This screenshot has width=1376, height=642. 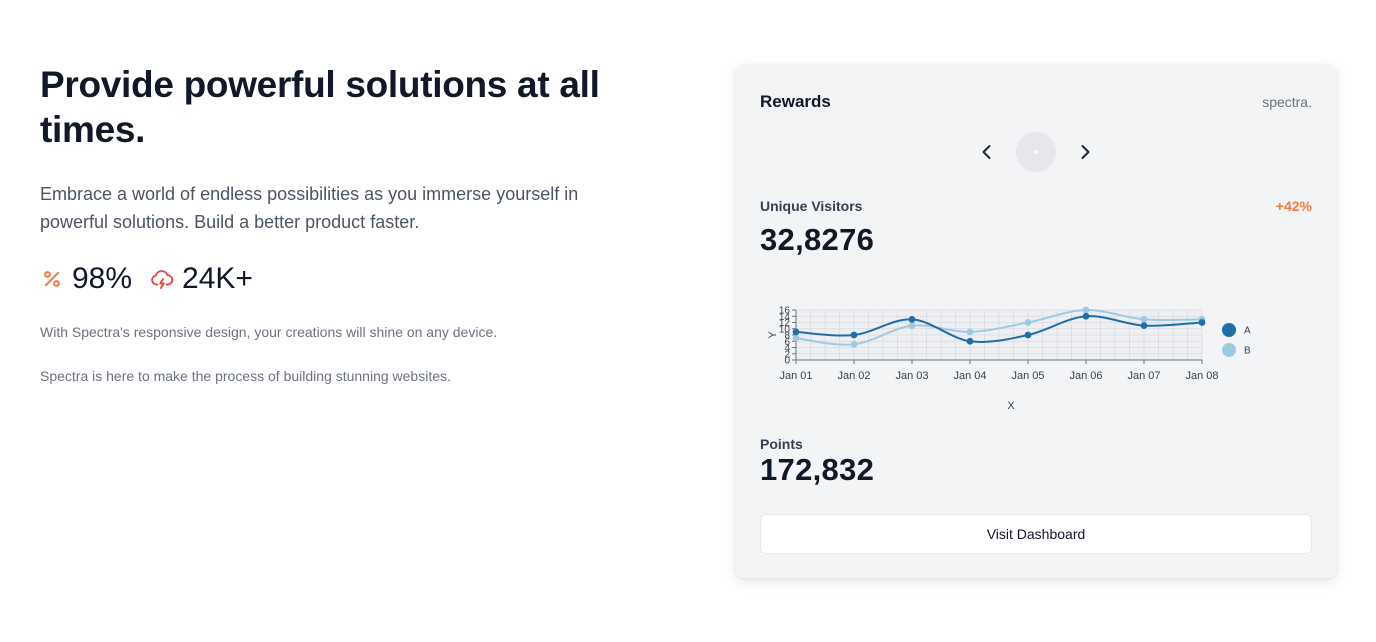 I want to click on stat-users-value: 24K+, so click(x=217, y=278).